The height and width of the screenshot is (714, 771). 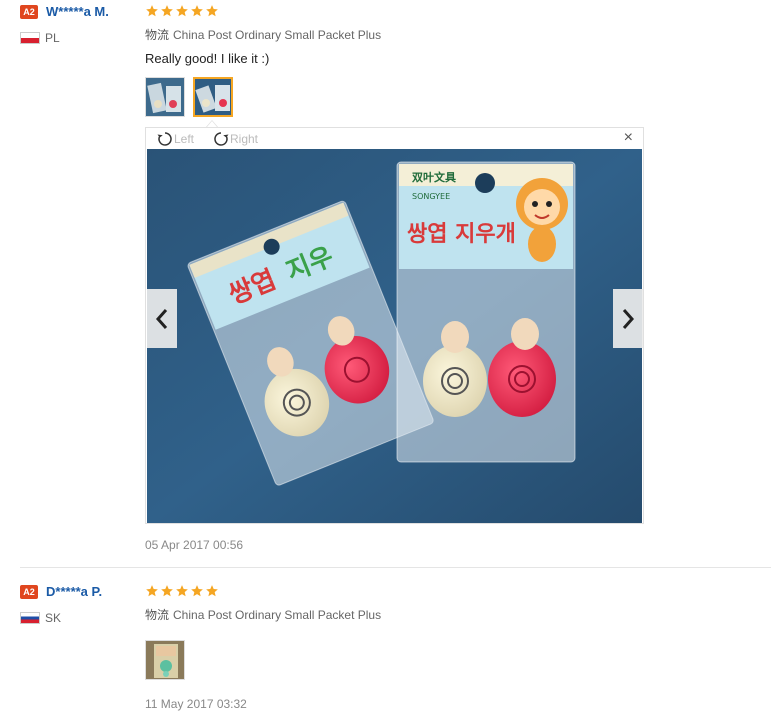 I want to click on next-photo-button, so click(x=628, y=318).